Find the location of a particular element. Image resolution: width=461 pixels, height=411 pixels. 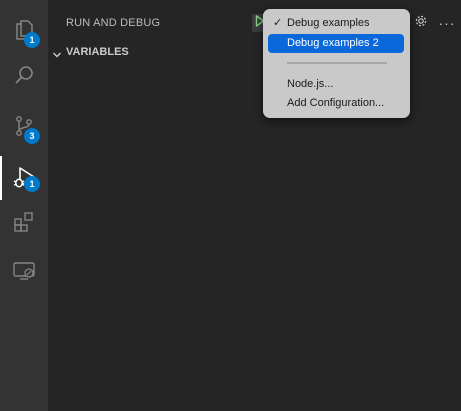

activity-run-and-debug: 1 is located at coordinates (24, 178).